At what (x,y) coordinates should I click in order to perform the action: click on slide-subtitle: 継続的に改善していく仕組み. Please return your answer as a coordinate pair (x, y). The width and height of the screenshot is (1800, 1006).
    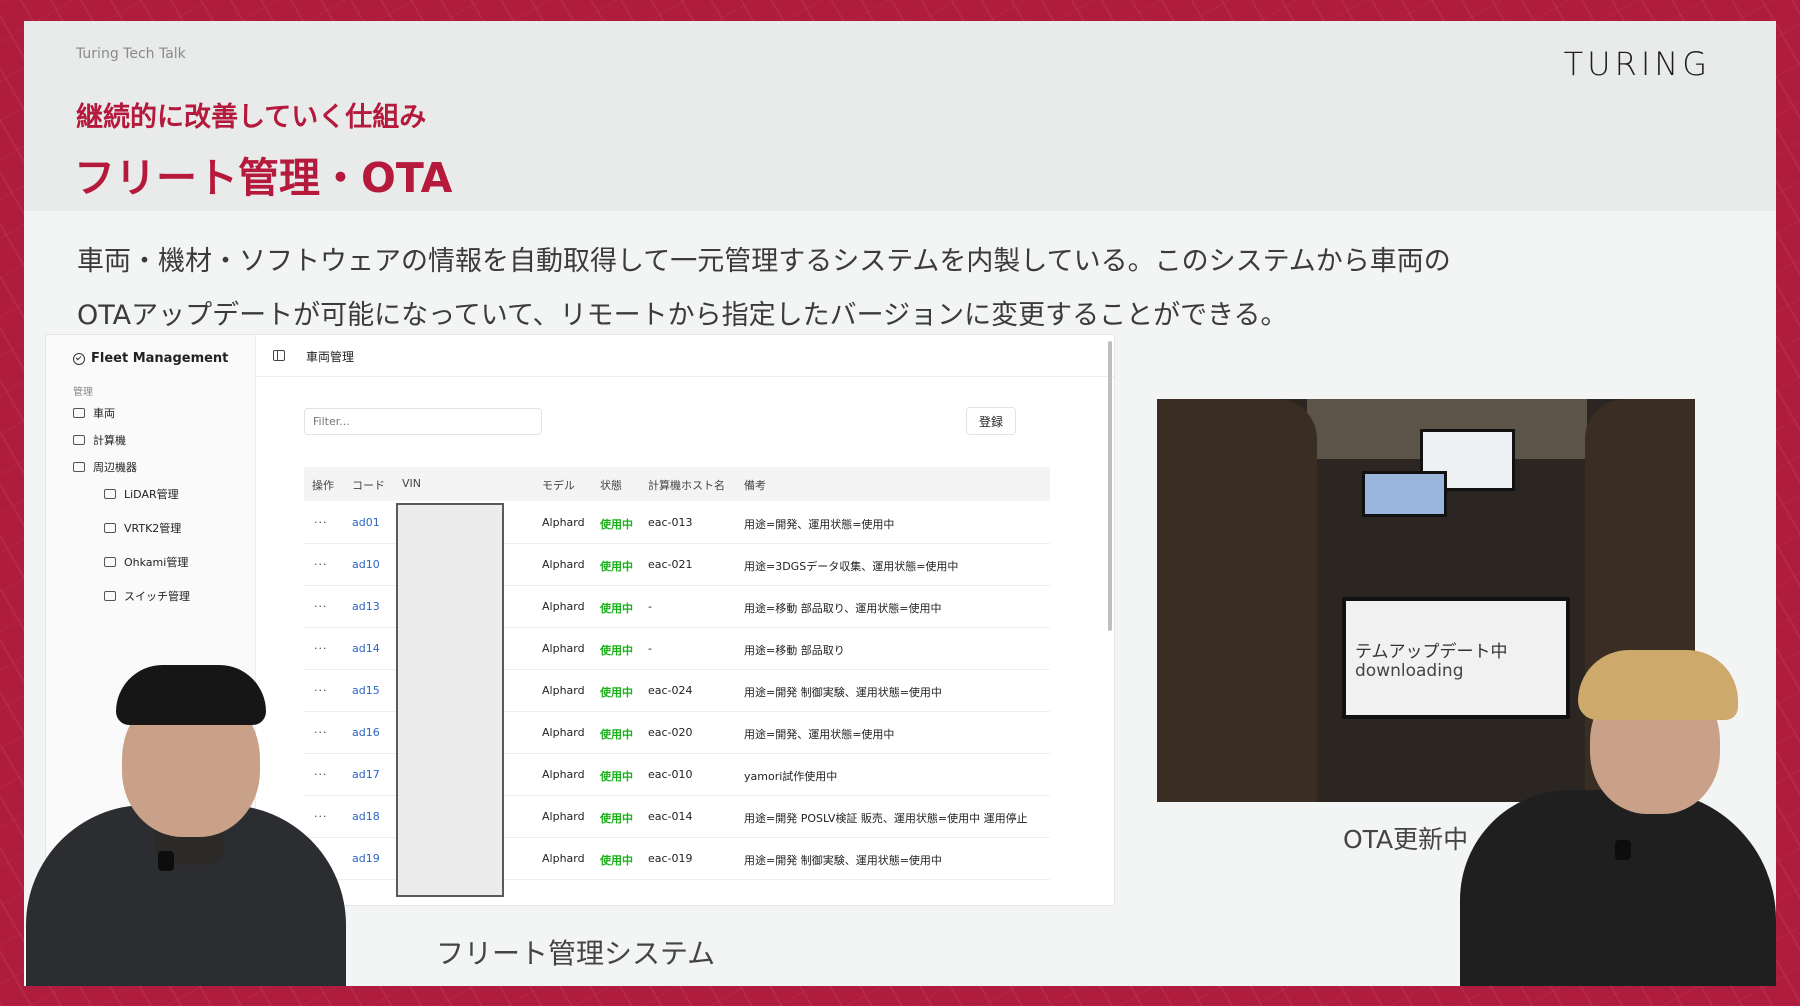
    Looking at the image, I should click on (251, 117).